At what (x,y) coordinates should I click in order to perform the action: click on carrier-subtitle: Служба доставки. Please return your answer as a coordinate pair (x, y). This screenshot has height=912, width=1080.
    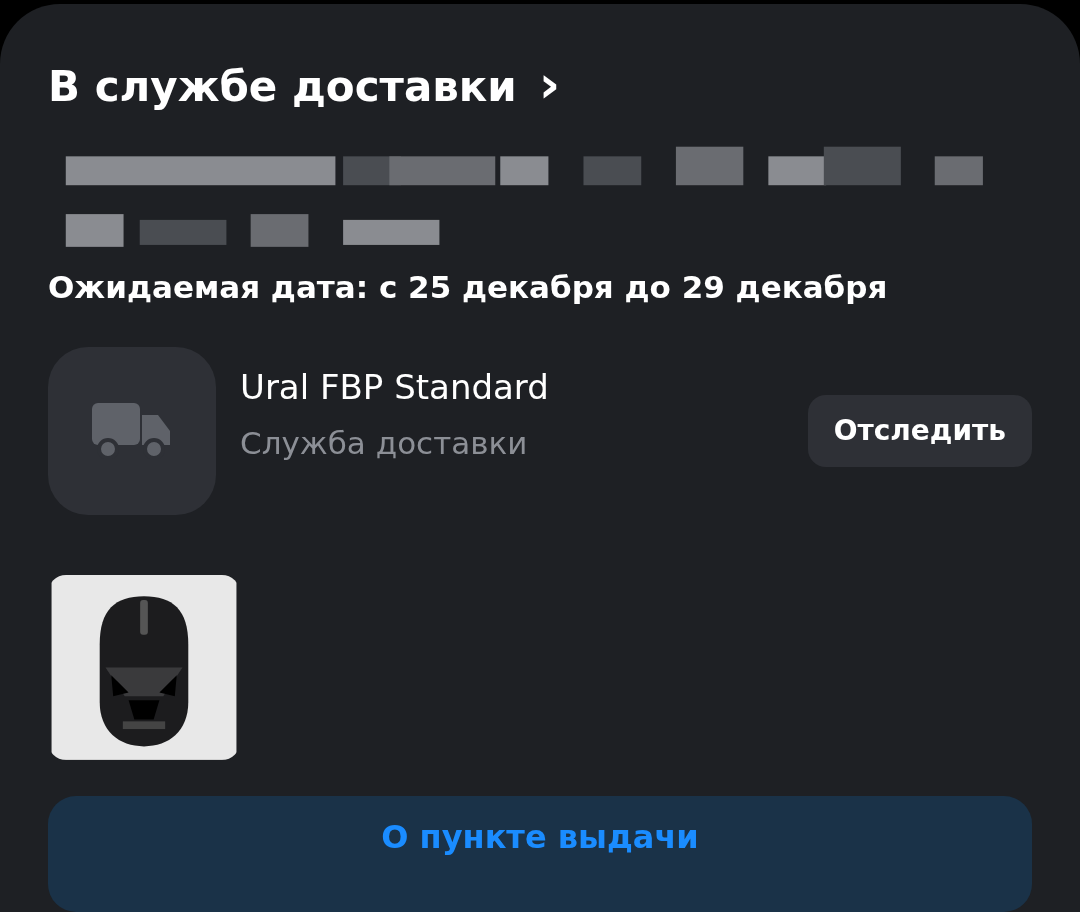
    Looking at the image, I should click on (384, 442).